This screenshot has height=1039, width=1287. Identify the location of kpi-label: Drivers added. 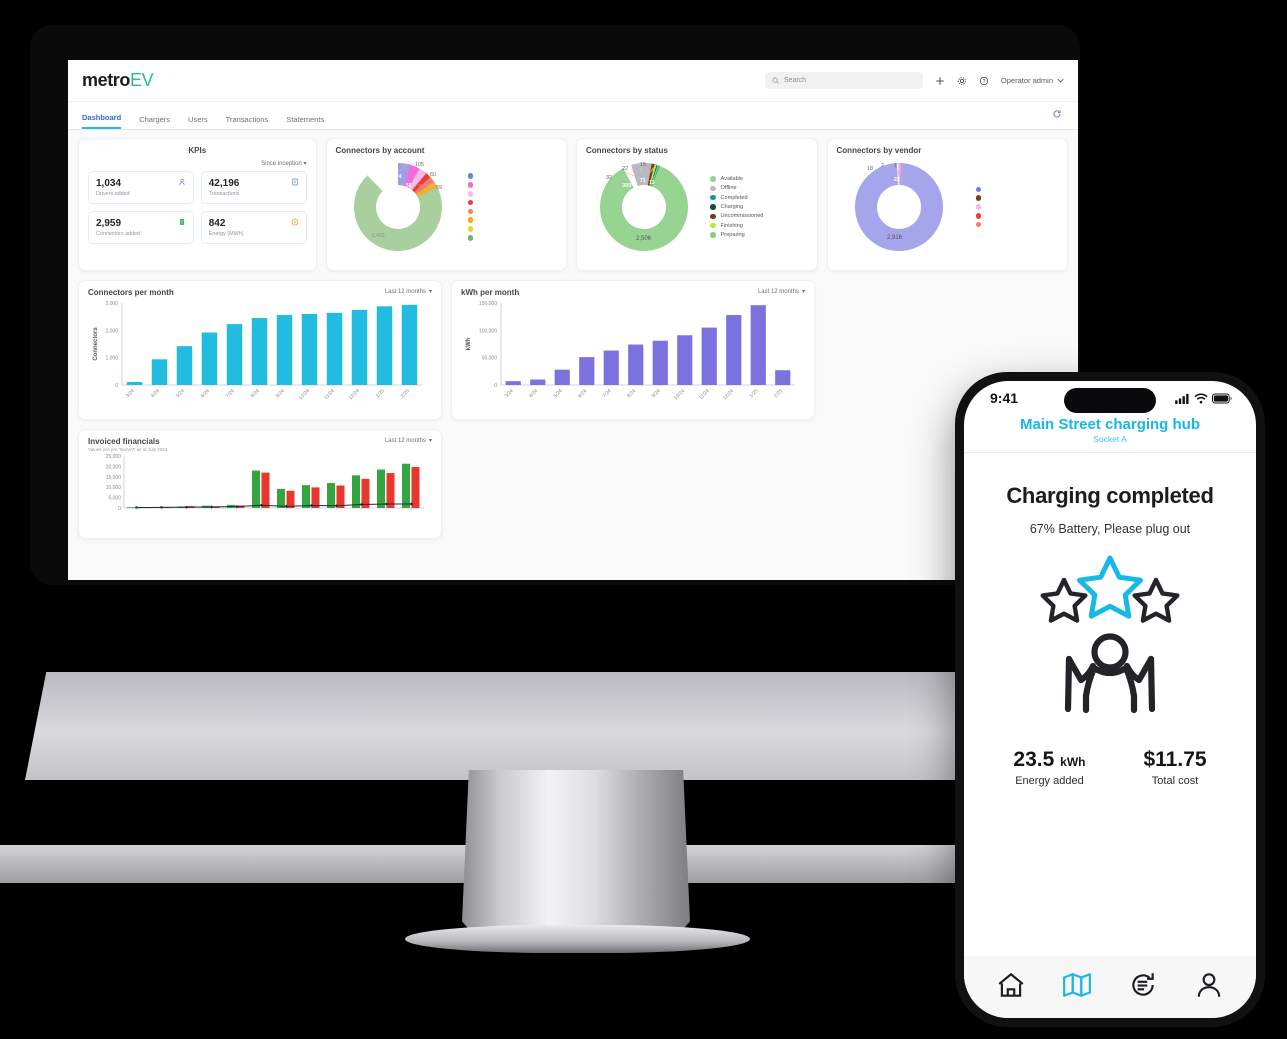
(113, 194).